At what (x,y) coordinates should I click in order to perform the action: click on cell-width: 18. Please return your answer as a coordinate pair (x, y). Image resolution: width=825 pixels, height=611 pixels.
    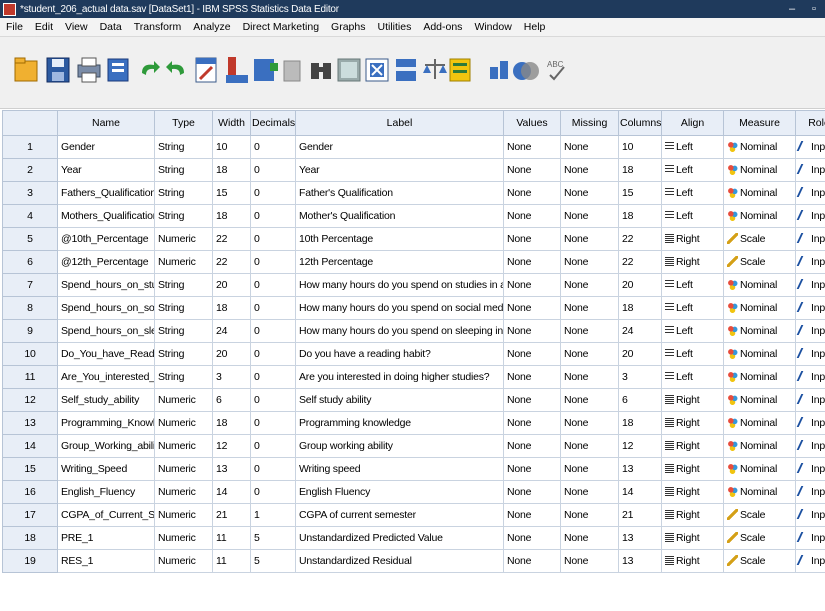
    Looking at the image, I should click on (231, 423).